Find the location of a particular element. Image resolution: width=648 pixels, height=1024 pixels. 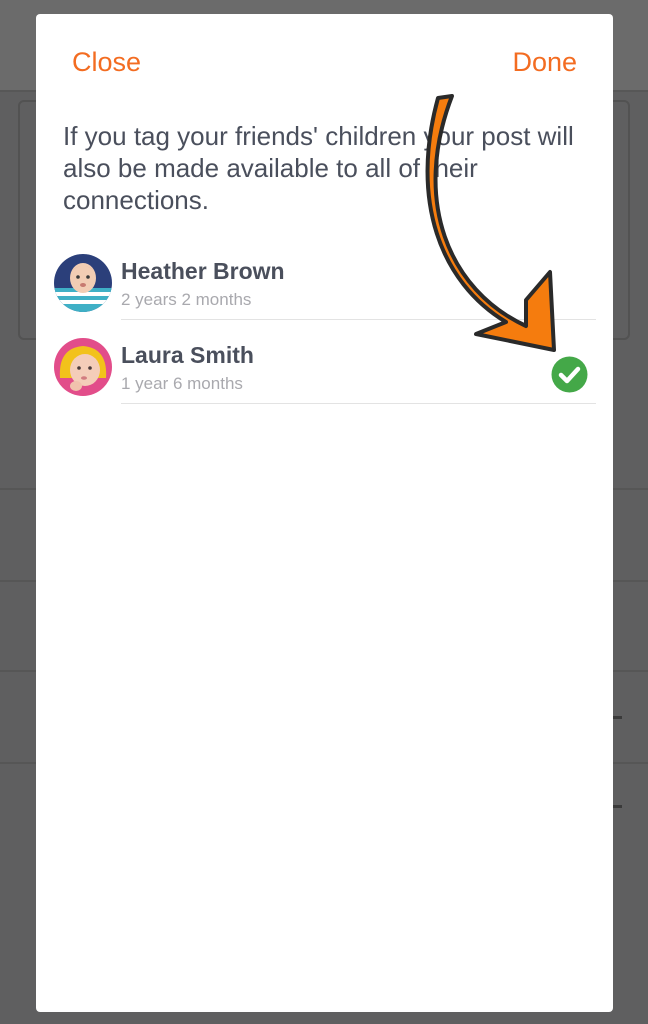

child-name: Heather Brown is located at coordinates (203, 271).